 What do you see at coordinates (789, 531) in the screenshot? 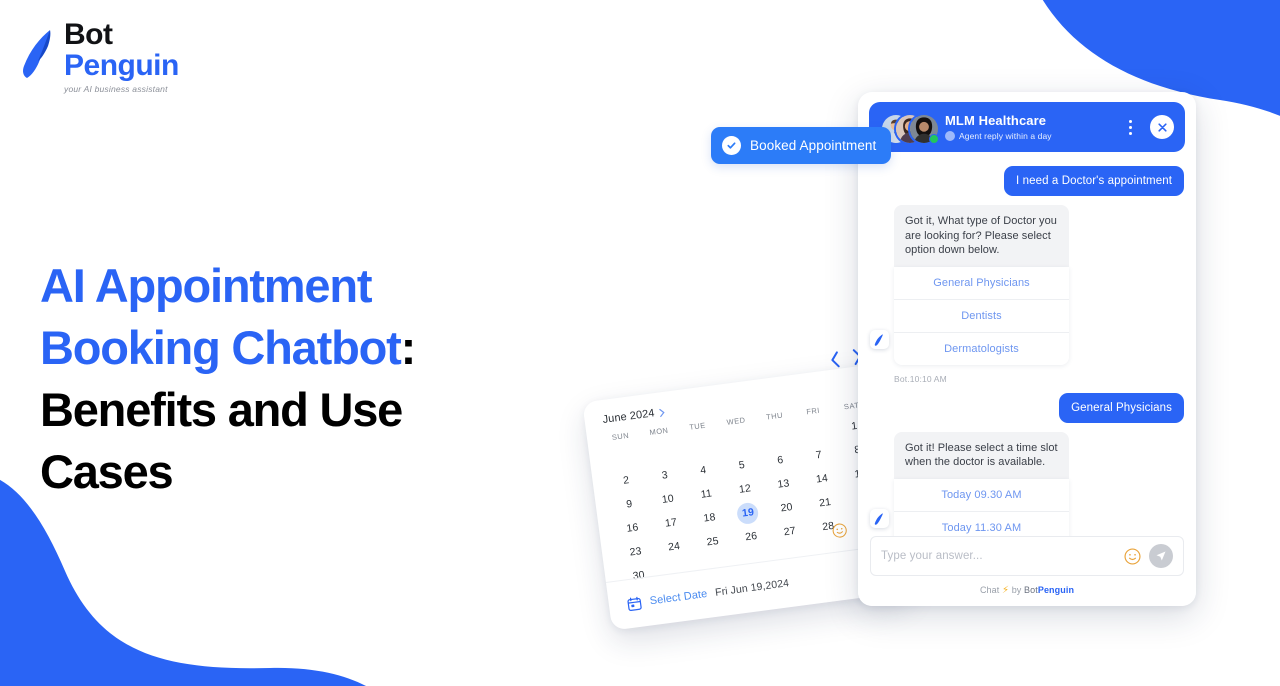
I see `calendar-day: 27` at bounding box center [789, 531].